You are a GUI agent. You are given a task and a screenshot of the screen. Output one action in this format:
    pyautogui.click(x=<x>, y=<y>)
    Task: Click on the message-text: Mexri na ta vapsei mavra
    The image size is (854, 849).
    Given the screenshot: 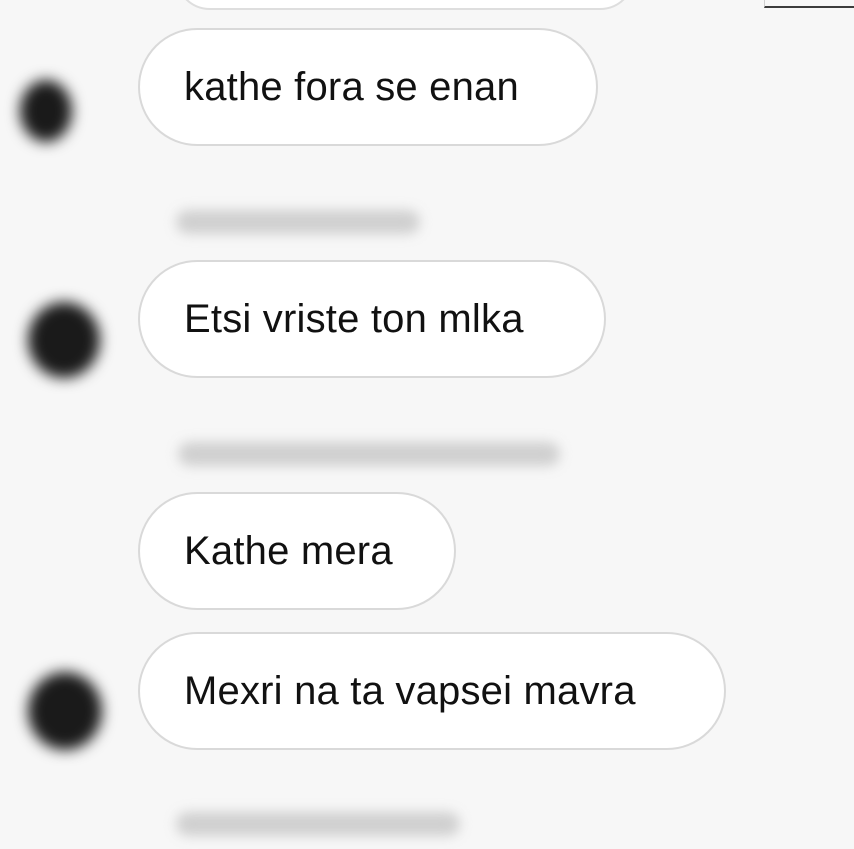 What is the action you would take?
    pyautogui.click(x=410, y=690)
    